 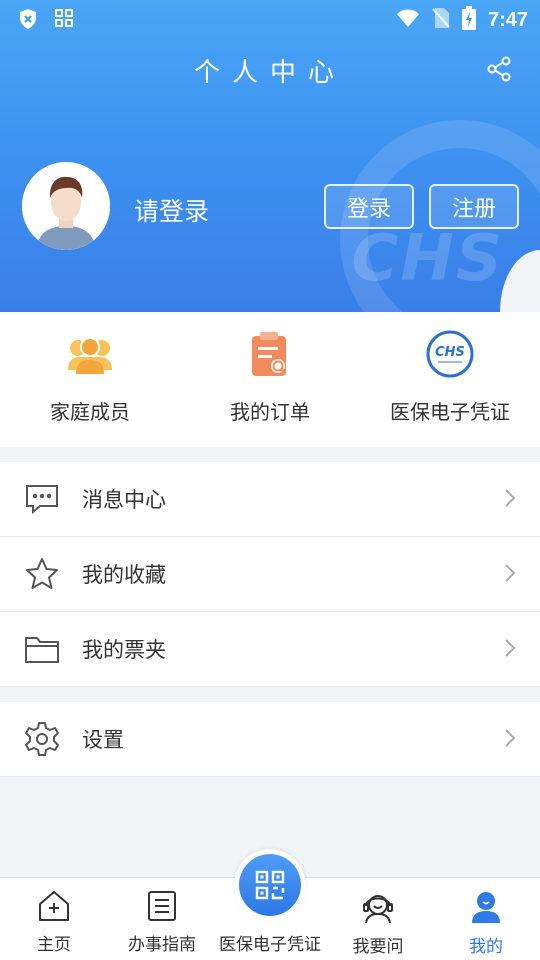 What do you see at coordinates (270, 499) in the screenshot?
I see `menu-item-message-center: 消息中心` at bounding box center [270, 499].